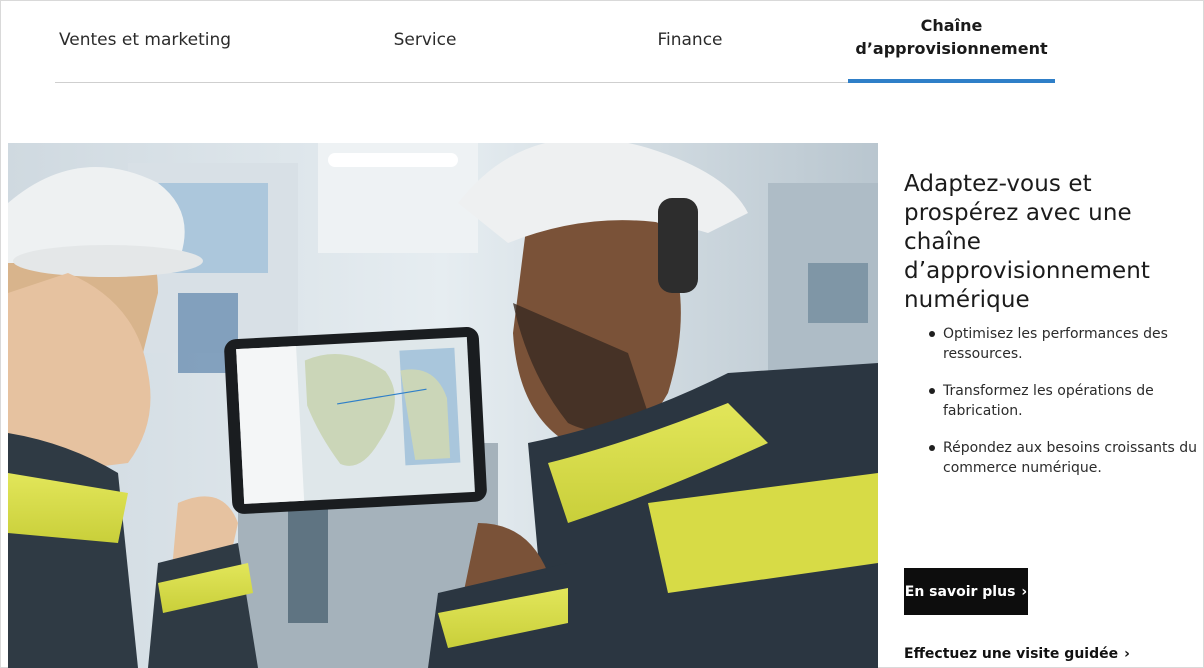  What do you see at coordinates (951, 25) in the screenshot?
I see `tab-label-line1: Chaîne` at bounding box center [951, 25].